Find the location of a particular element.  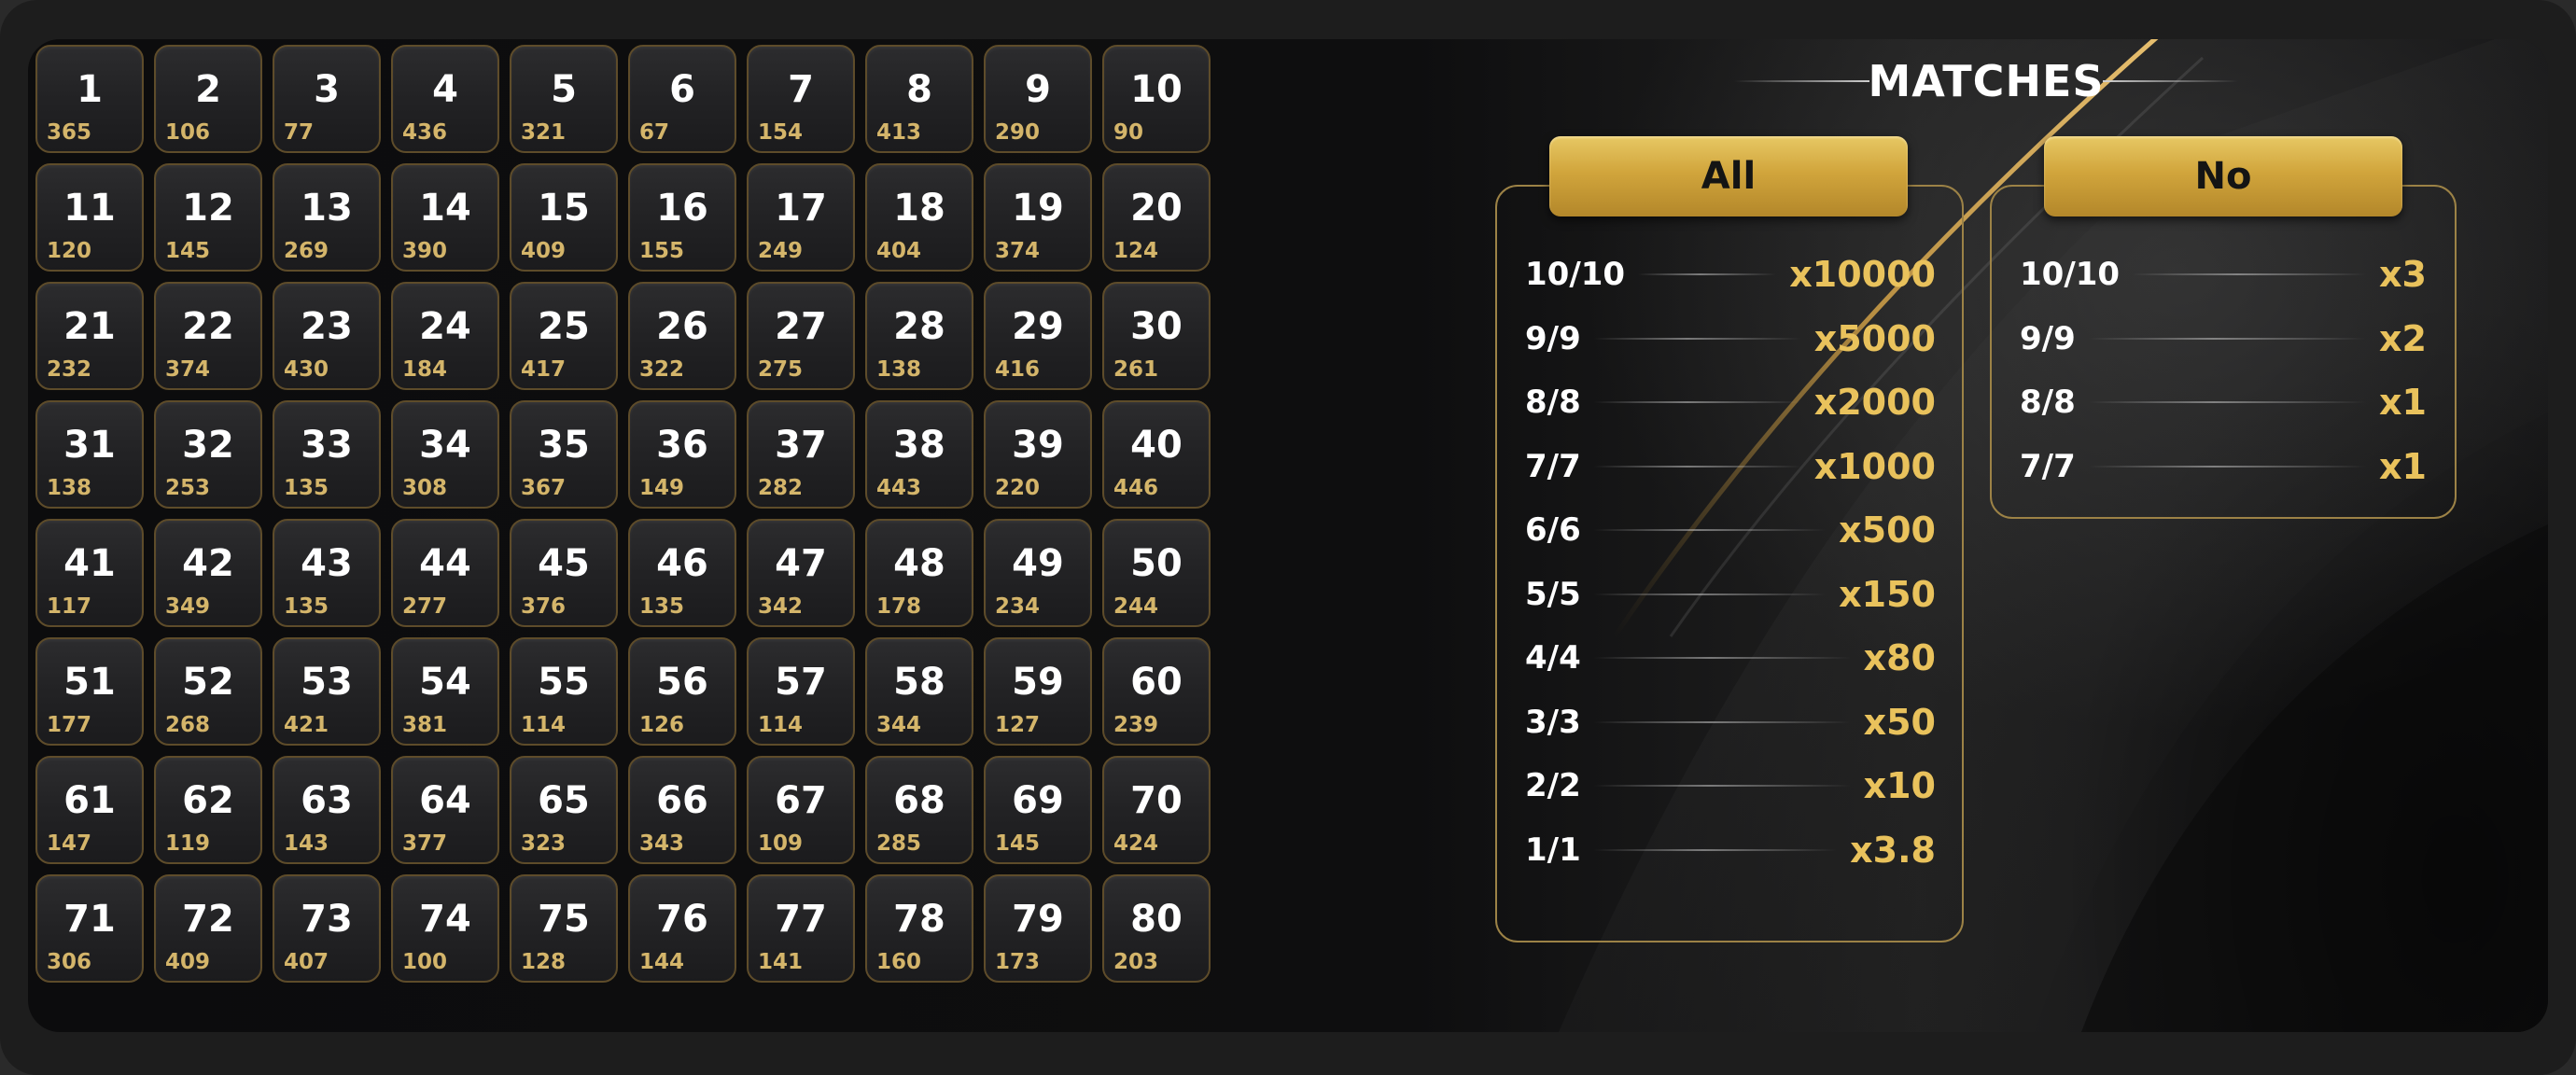

number-cell: 20 124 is located at coordinates (1156, 217).